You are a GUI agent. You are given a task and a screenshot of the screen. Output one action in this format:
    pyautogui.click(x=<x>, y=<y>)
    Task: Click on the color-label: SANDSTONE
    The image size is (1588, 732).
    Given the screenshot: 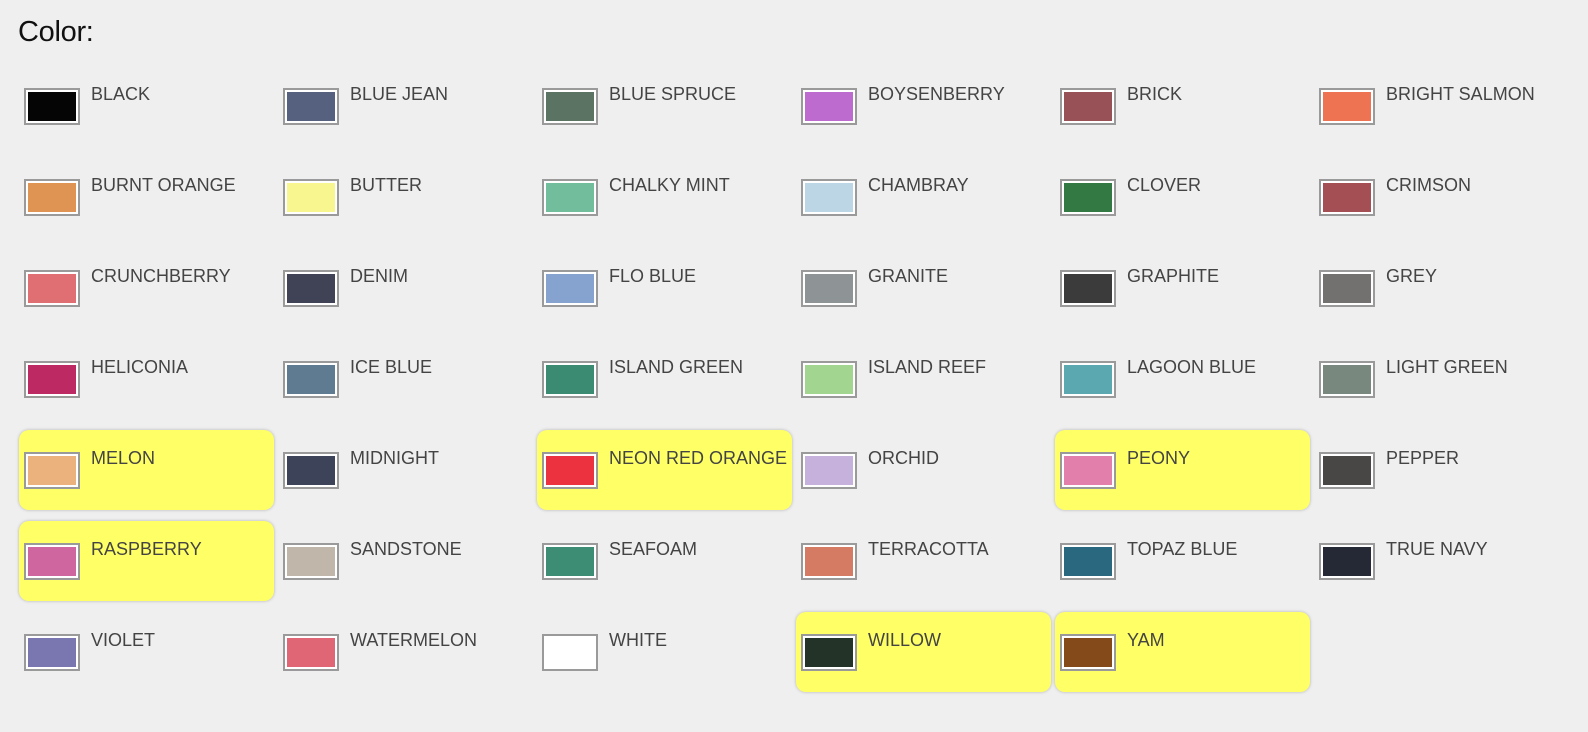 What is the action you would take?
    pyautogui.click(x=406, y=549)
    